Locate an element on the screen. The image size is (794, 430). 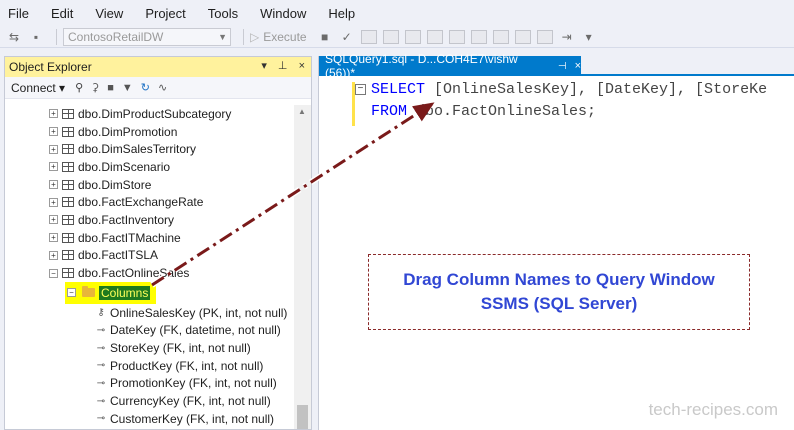
connect-icon: ⚲ is located at coordinates (79, 87).